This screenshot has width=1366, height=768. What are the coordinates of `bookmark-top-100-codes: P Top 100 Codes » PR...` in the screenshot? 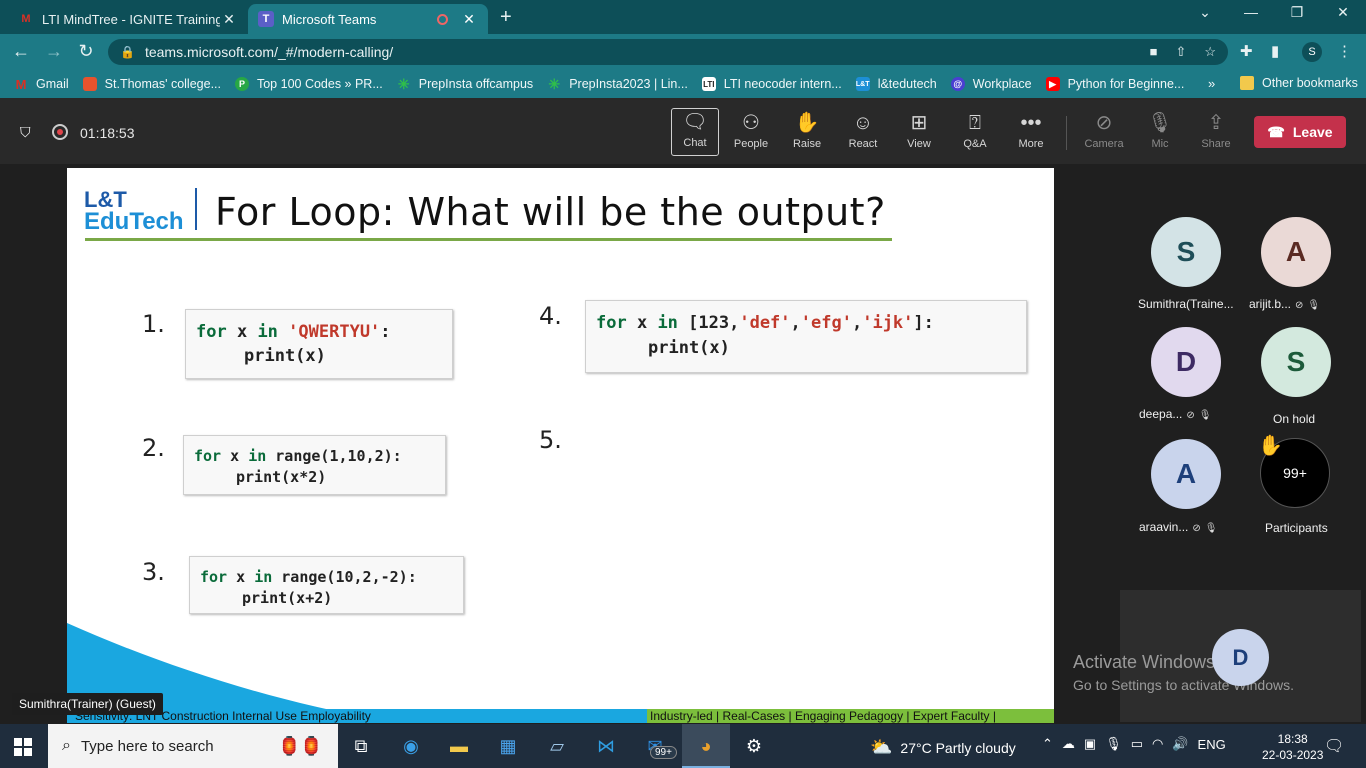 It's located at (308, 84).